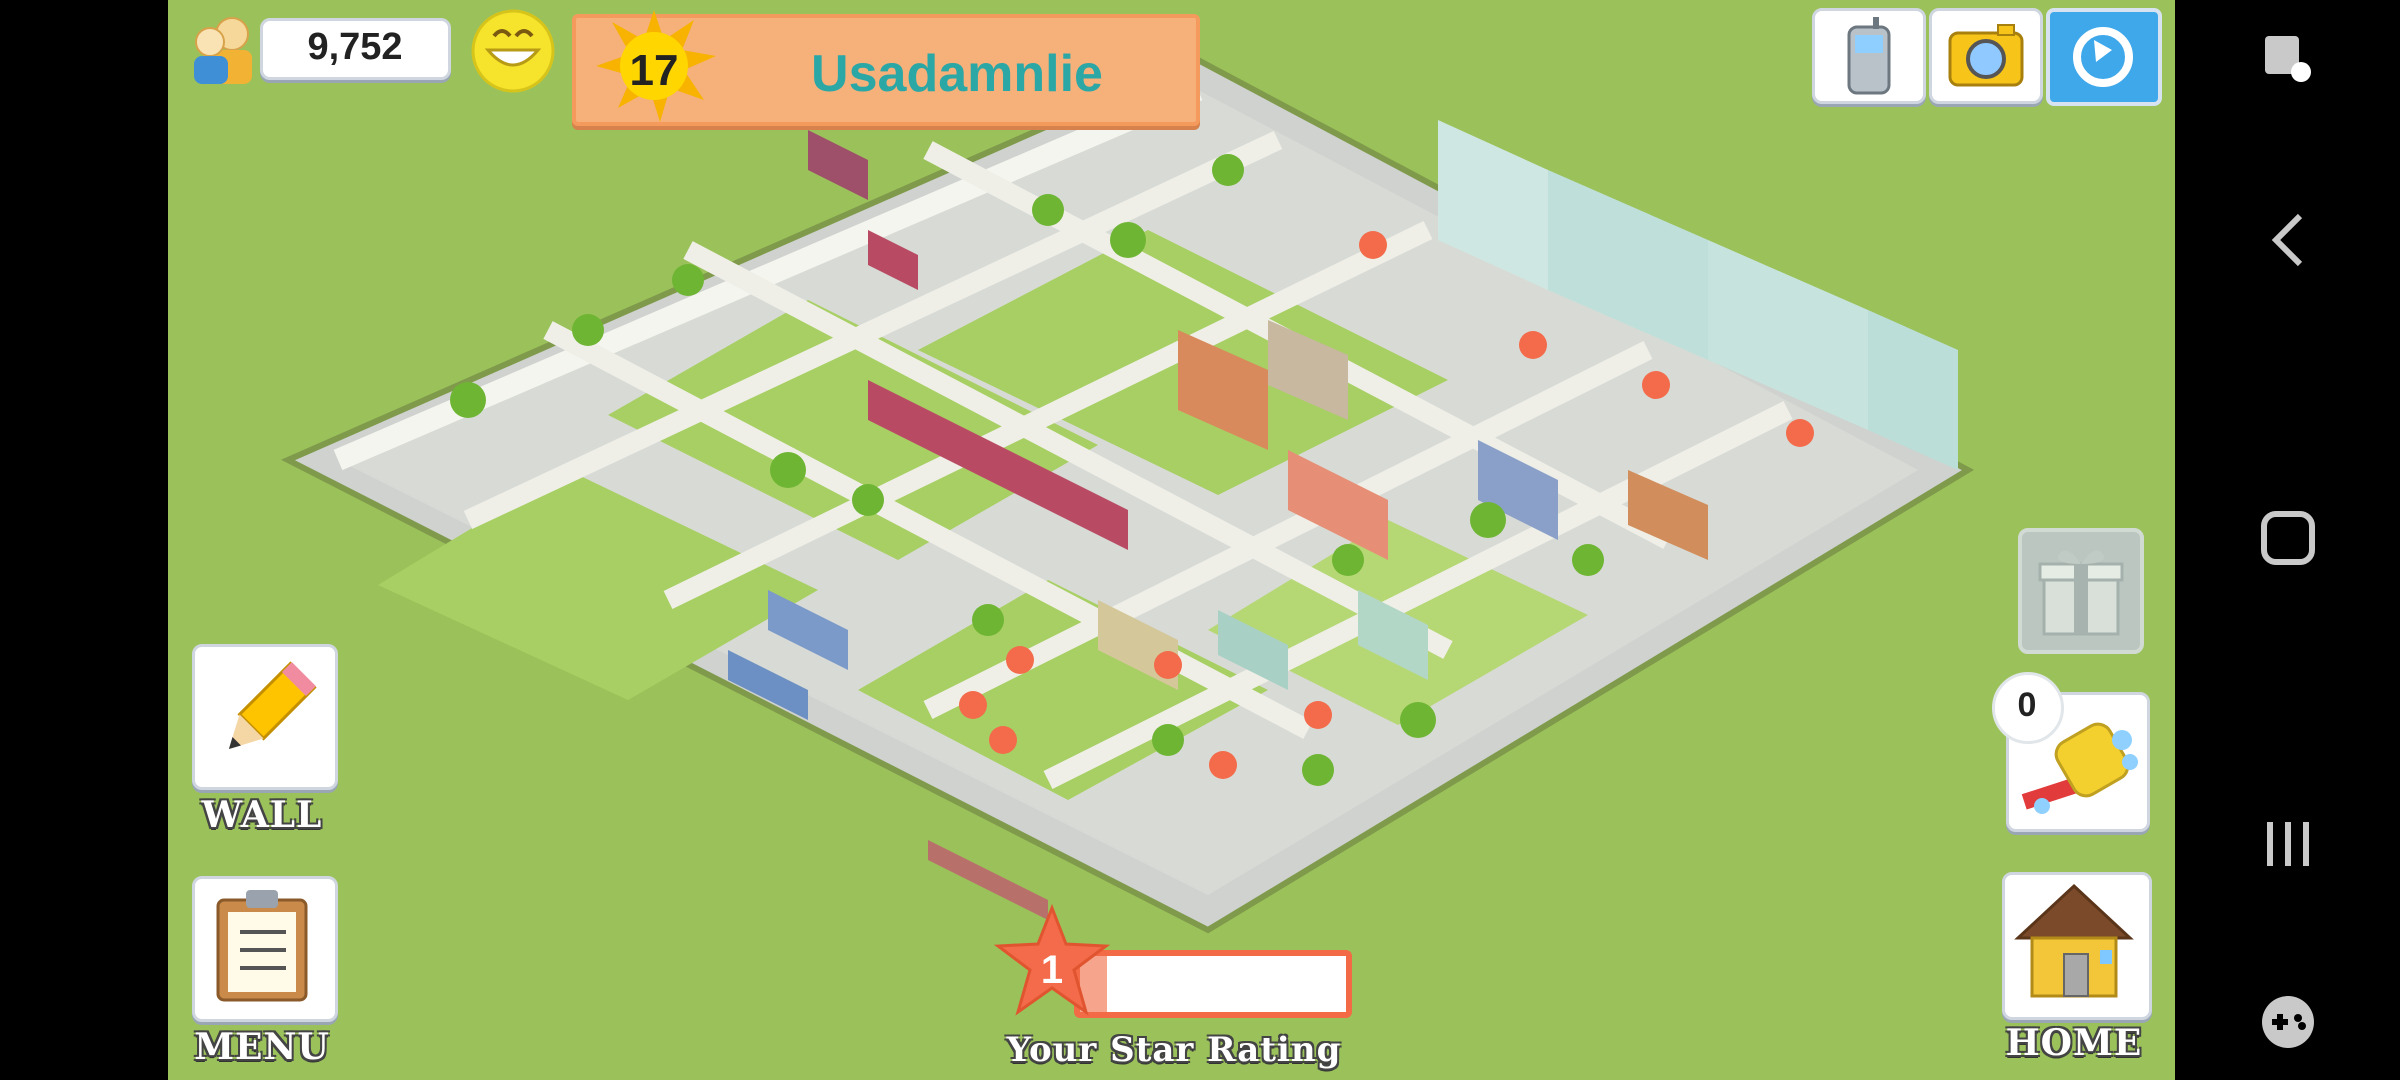 The height and width of the screenshot is (1080, 2400). I want to click on city-name: Usadamnlie, so click(957, 74).